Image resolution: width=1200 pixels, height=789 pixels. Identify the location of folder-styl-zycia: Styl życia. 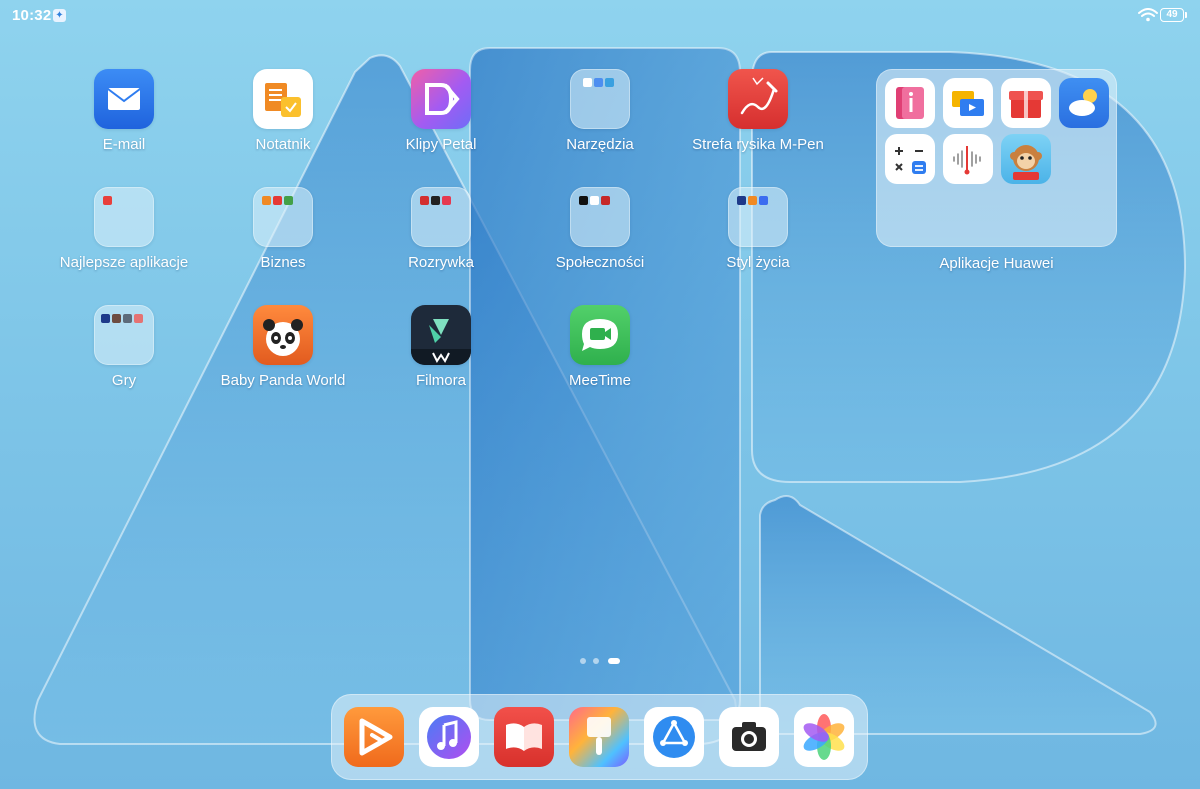
(758, 229).